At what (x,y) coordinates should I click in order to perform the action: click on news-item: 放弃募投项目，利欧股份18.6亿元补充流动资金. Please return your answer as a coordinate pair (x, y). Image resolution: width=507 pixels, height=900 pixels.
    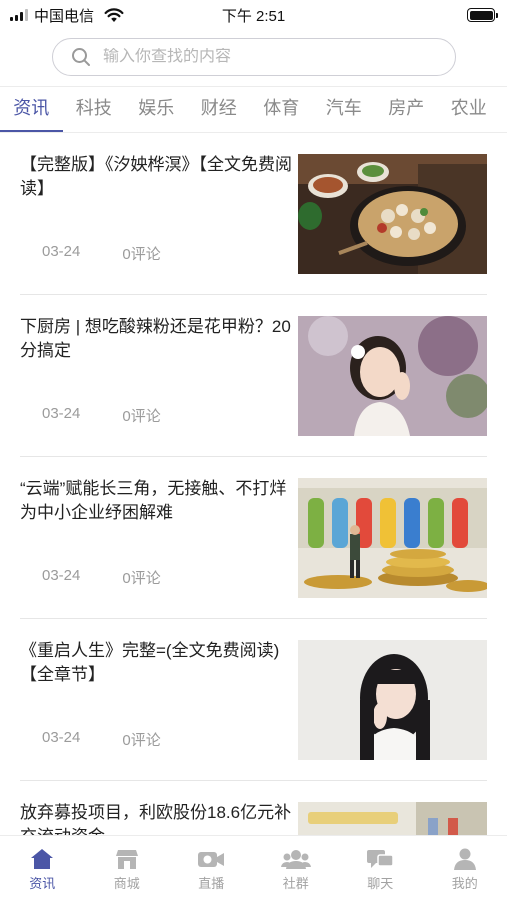
    Looking at the image, I should click on (253, 808).